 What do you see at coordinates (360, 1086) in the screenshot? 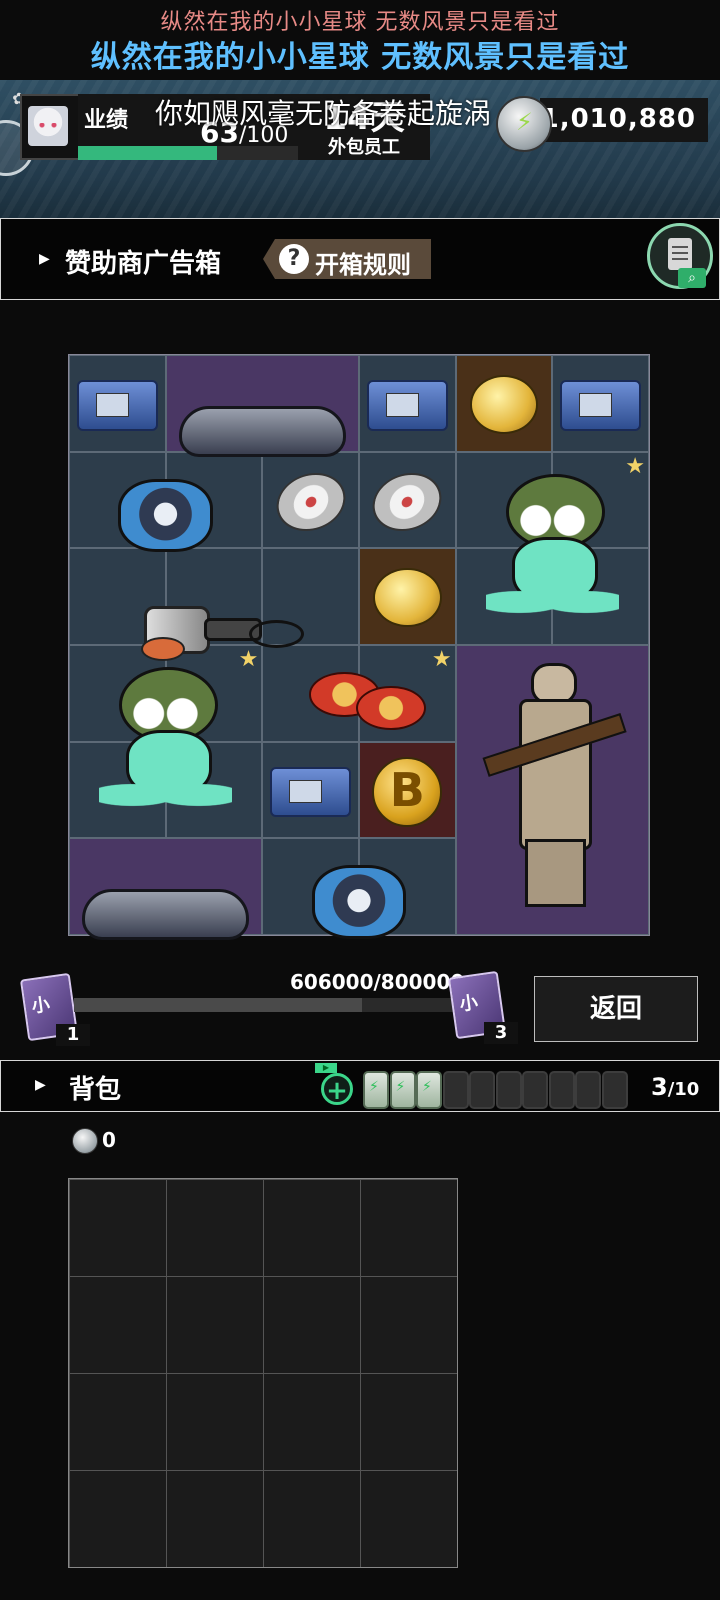
I see `backpack-header: ▶ 背包 ▶ + 3/10` at bounding box center [360, 1086].